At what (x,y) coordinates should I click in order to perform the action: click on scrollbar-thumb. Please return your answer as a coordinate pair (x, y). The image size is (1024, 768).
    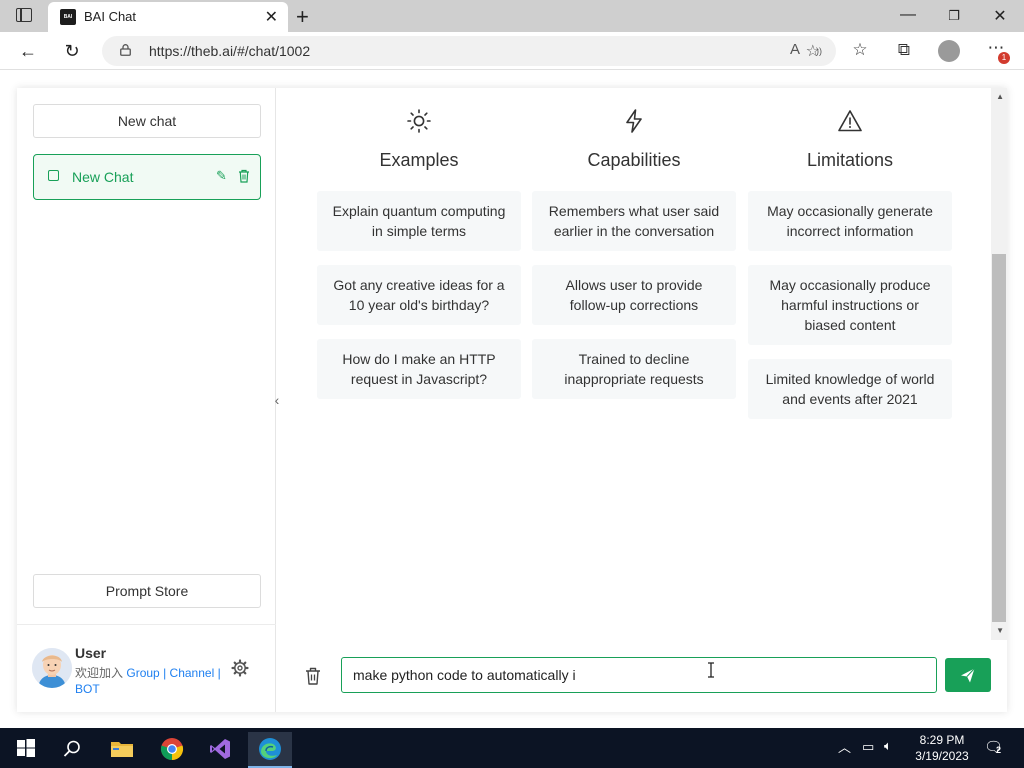
    Looking at the image, I should click on (999, 438).